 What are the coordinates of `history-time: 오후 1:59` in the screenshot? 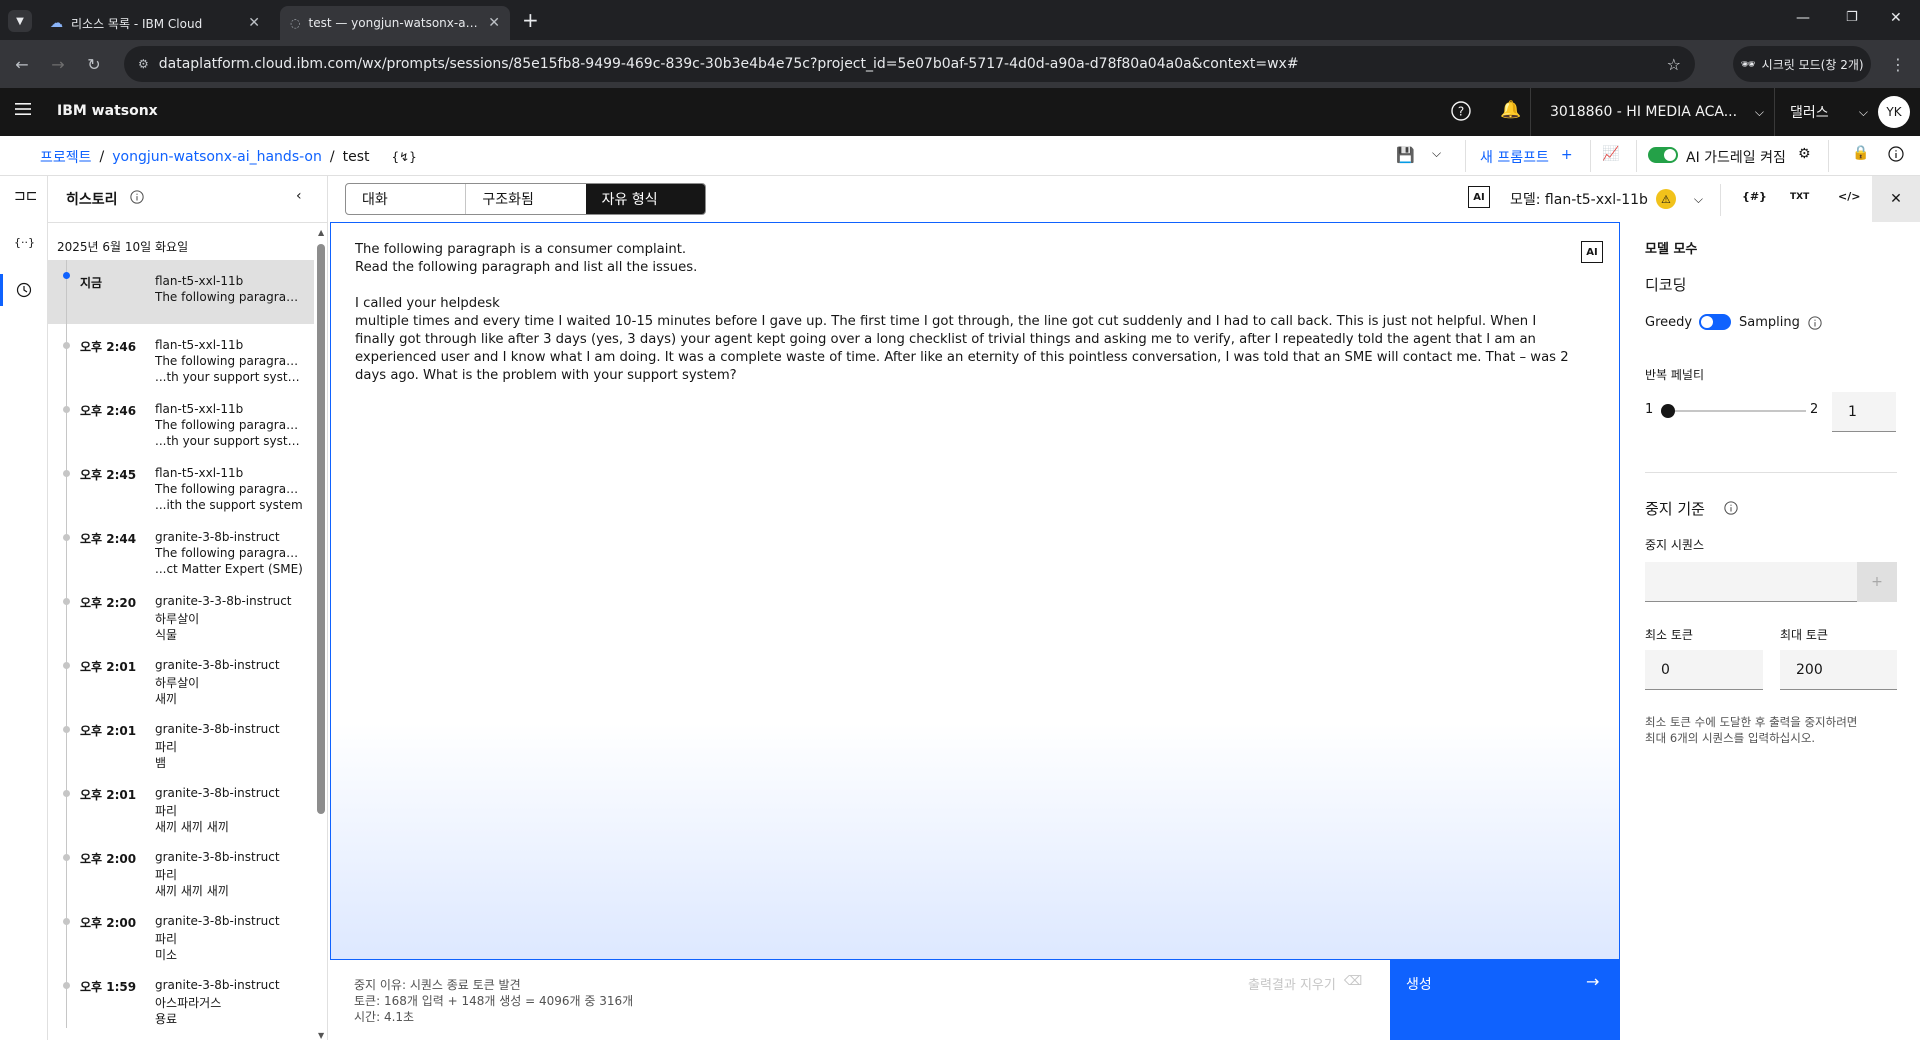 It's located at (108, 987).